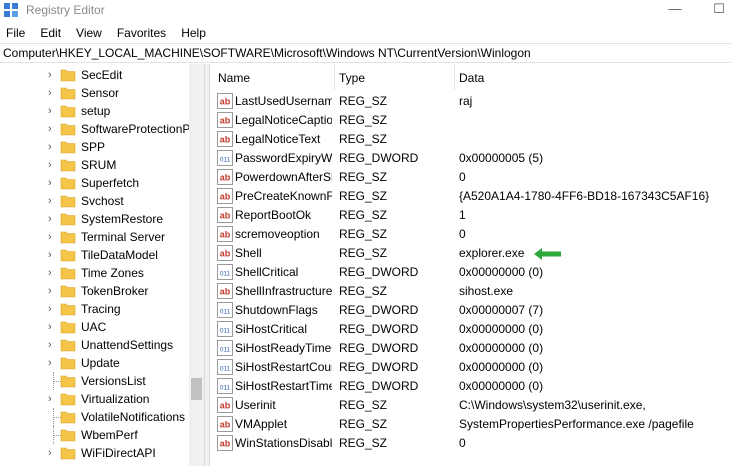 The image size is (731, 466). What do you see at coordinates (95, 363) in the screenshot?
I see `tree-item: › Update` at bounding box center [95, 363].